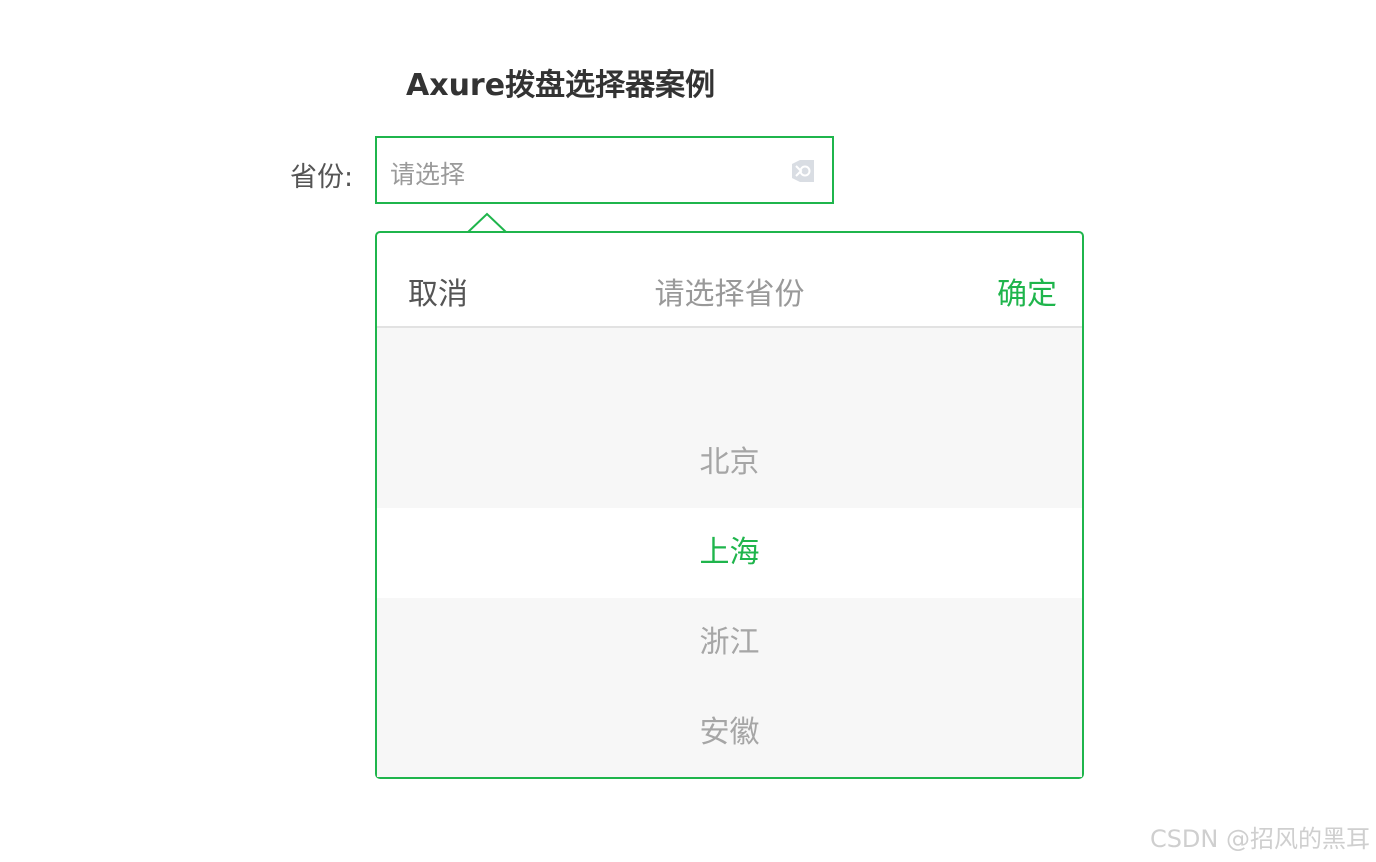 This screenshot has height=862, width=1376. Describe the element at coordinates (803, 171) in the screenshot. I see `clear-icon` at that location.